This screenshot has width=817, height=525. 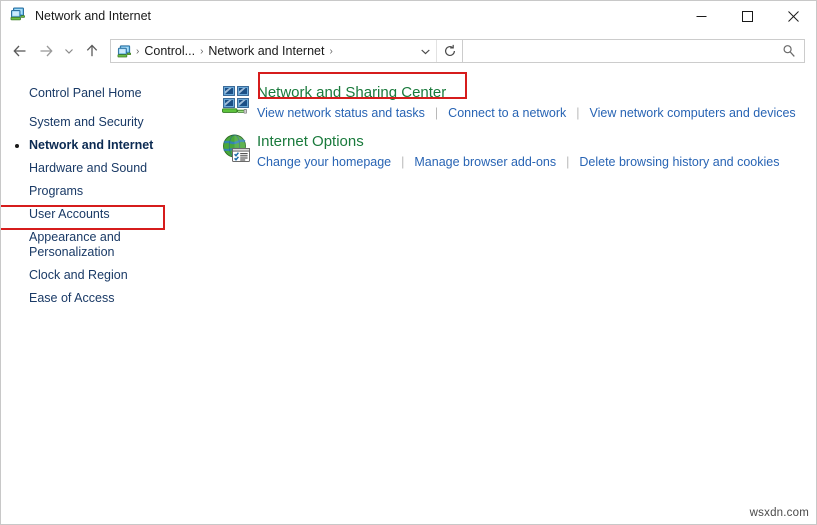 What do you see at coordinates (18, 16) in the screenshot?
I see `network-control-panel-icon` at bounding box center [18, 16].